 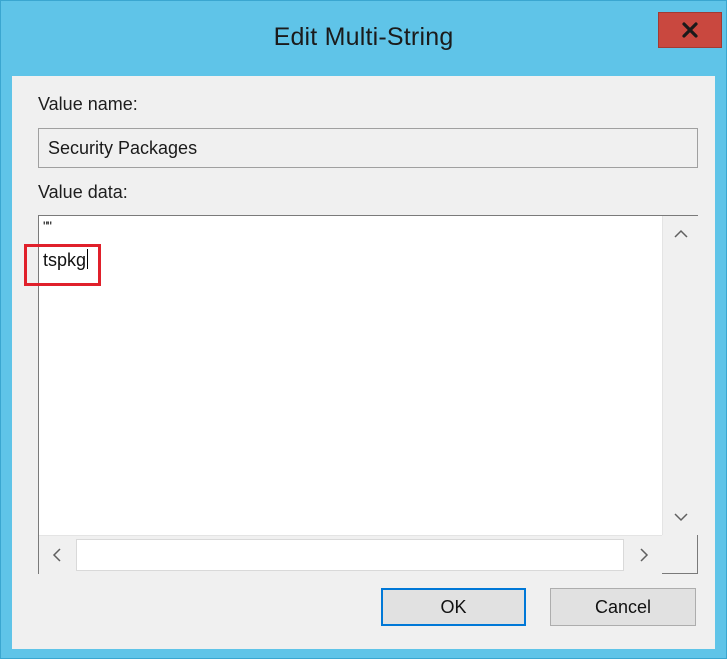 I want to click on scroll-down-button, so click(x=680, y=517).